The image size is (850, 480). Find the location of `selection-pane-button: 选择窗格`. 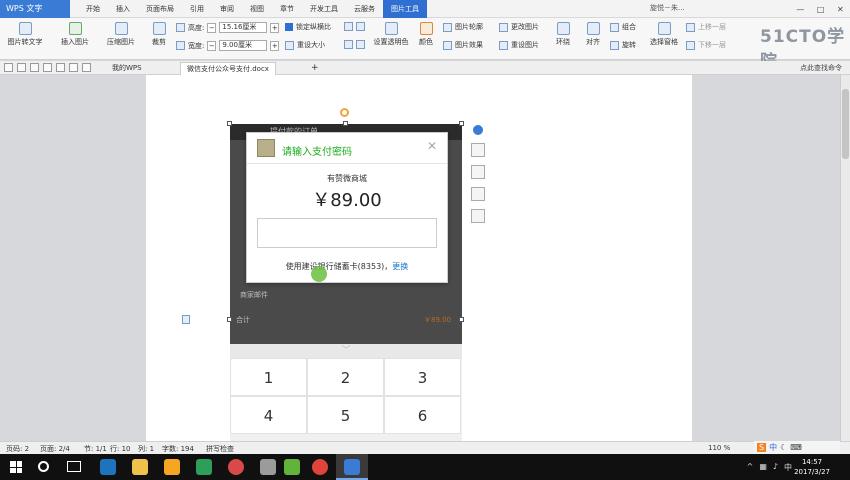

selection-pane-button: 选择窗格 is located at coordinates (664, 34).